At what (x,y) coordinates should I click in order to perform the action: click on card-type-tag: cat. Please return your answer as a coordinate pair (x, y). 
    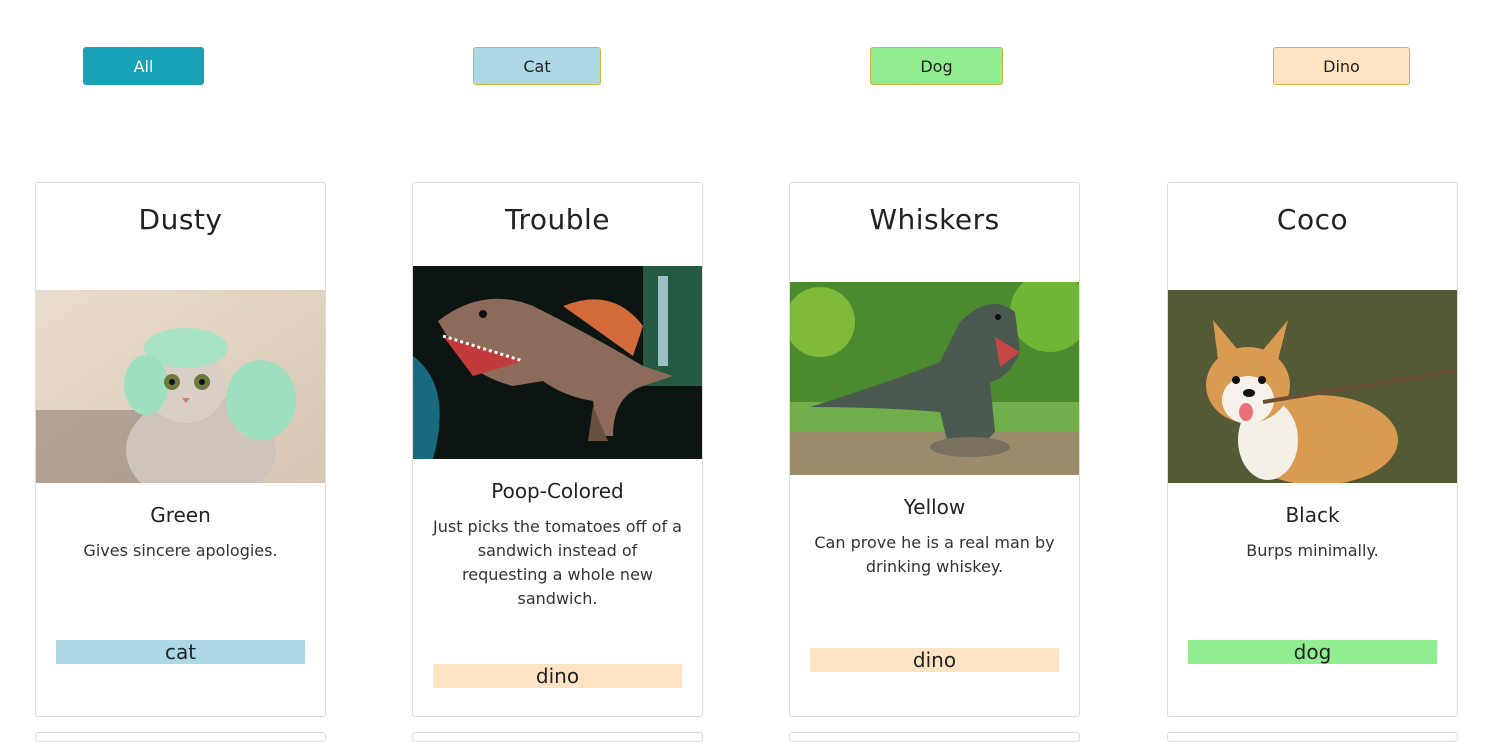
    Looking at the image, I should click on (180, 652).